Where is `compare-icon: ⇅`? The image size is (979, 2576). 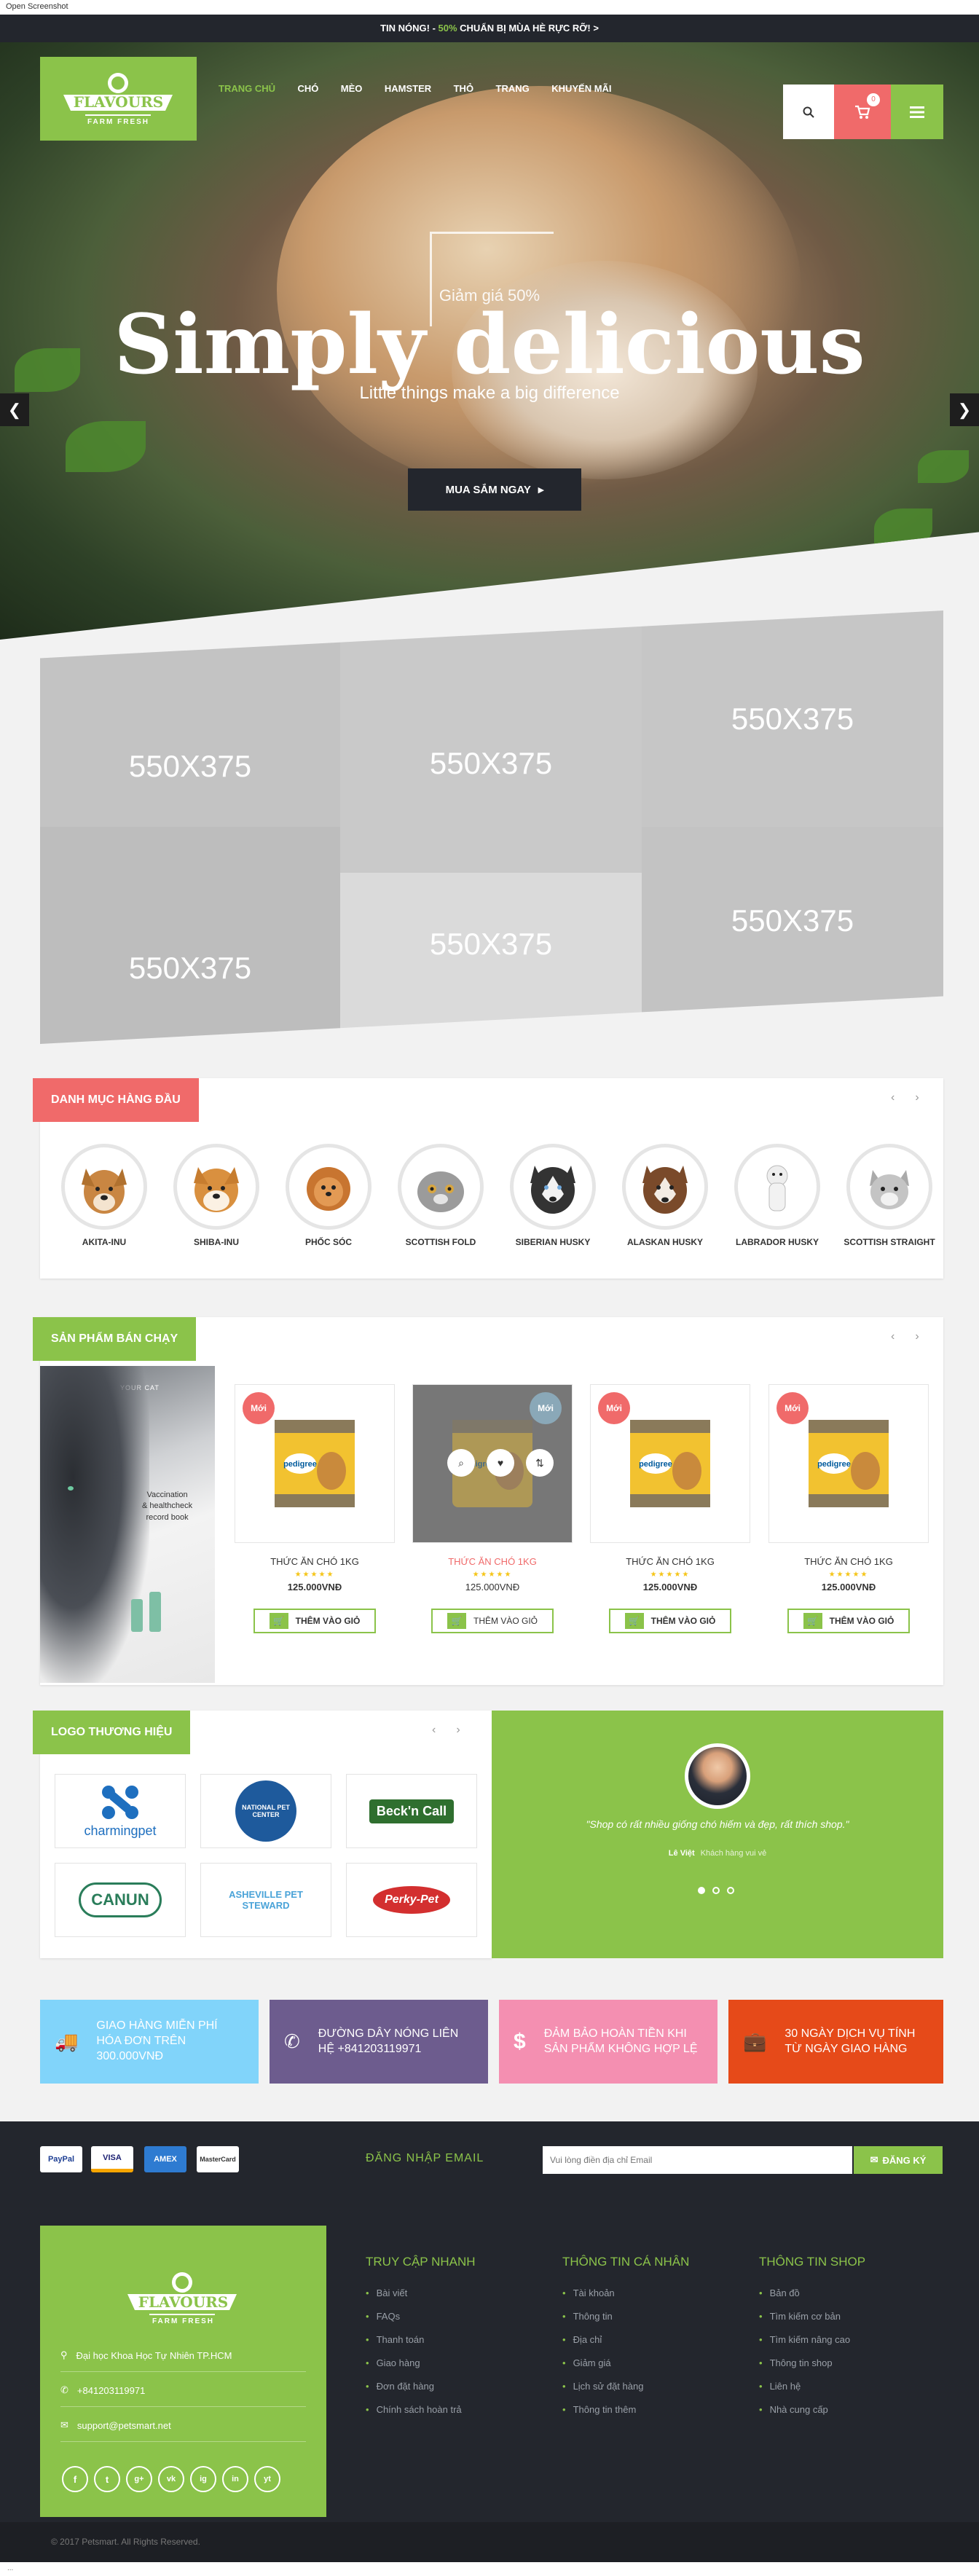
compare-icon: ⇅ is located at coordinates (540, 1463).